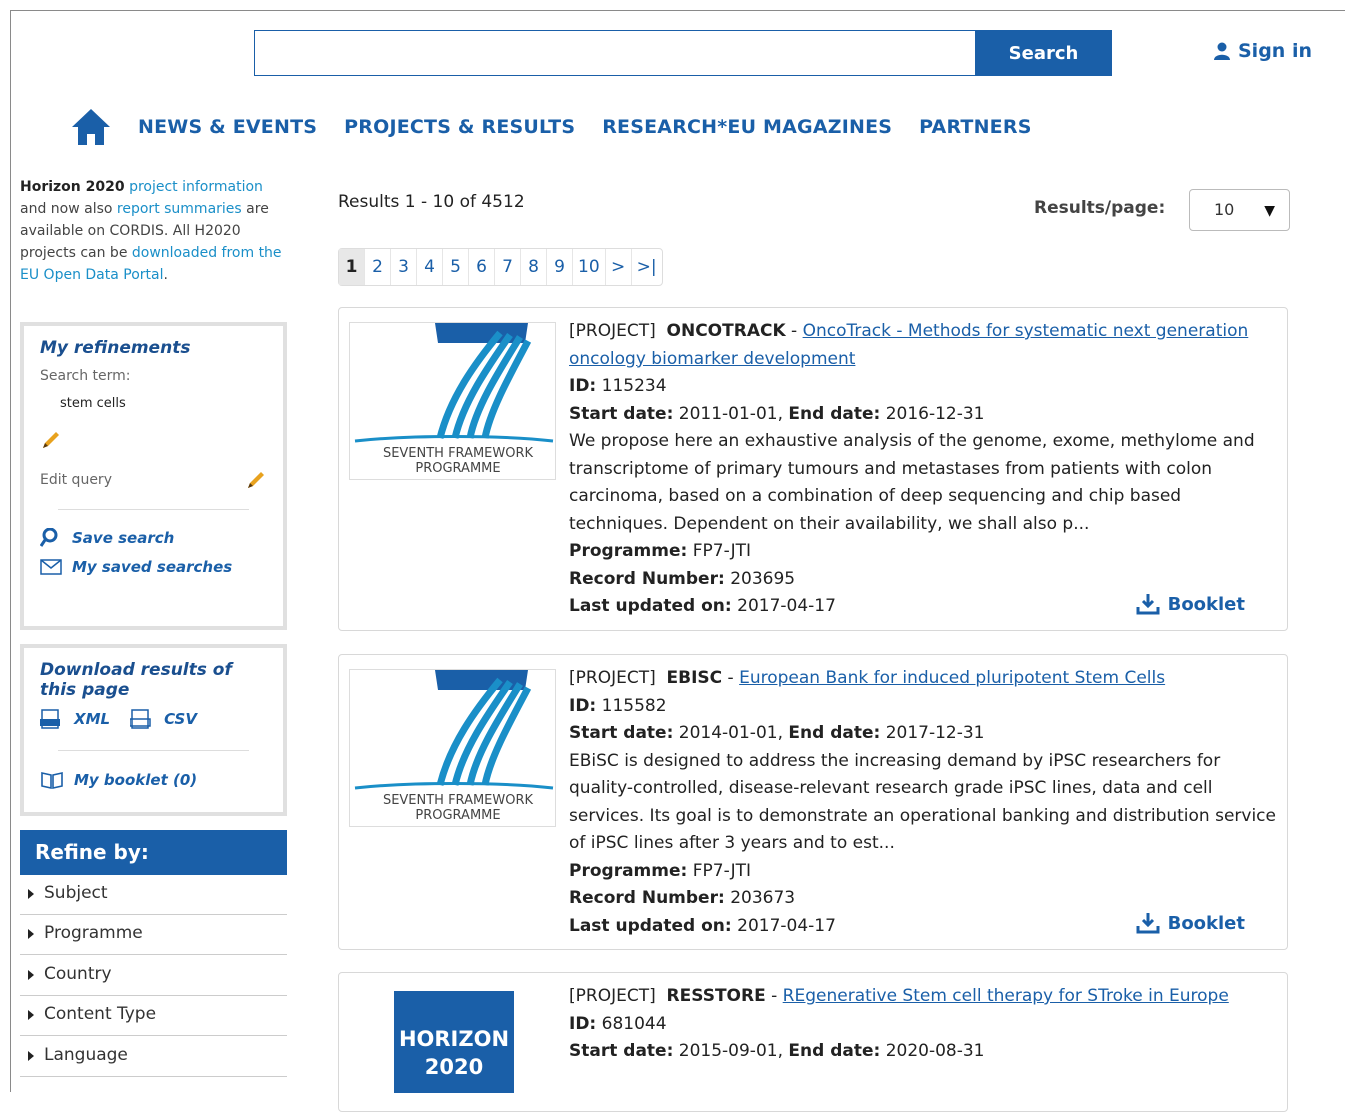  Describe the element at coordinates (634, 1023) in the screenshot. I see `result-id: 681044` at that location.